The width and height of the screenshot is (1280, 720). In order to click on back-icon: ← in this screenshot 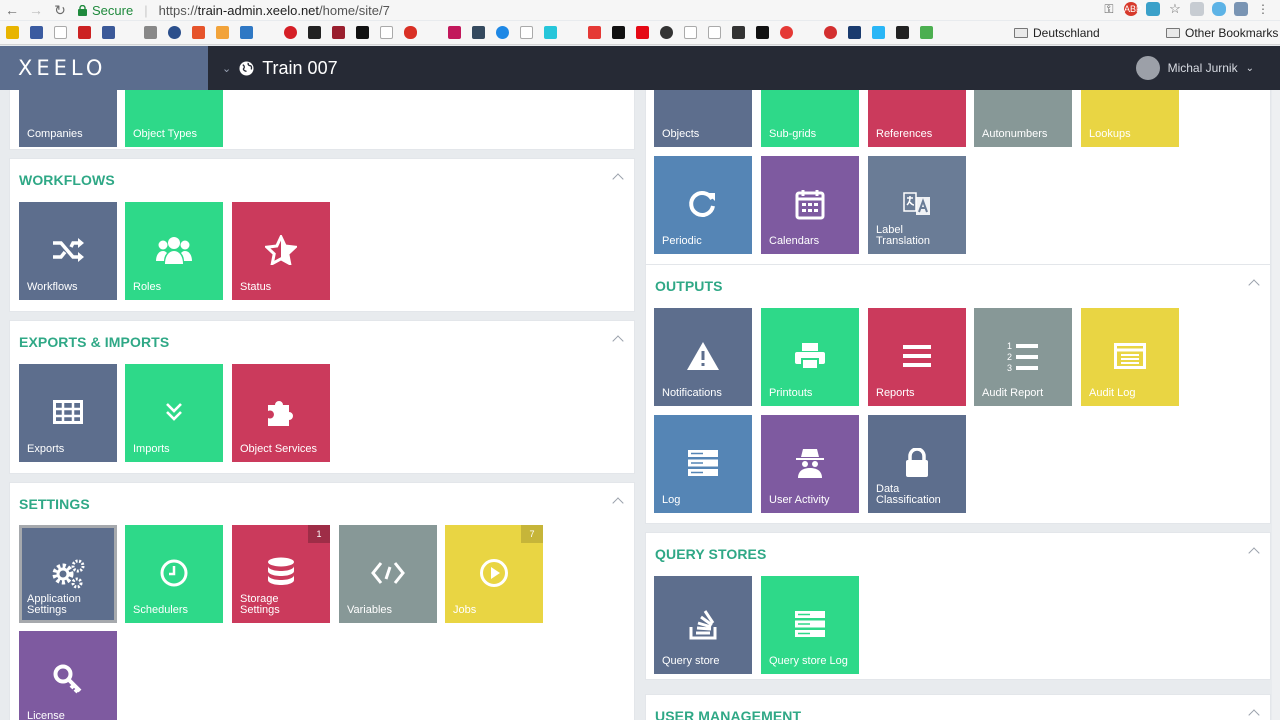, I will do `click(12, 10)`.